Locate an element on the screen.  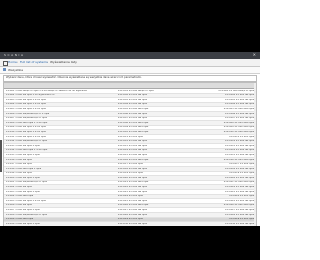
table-cell: P1-012 3 000 SN/WABCO/ETC opis is located at coordinates (26, 141).